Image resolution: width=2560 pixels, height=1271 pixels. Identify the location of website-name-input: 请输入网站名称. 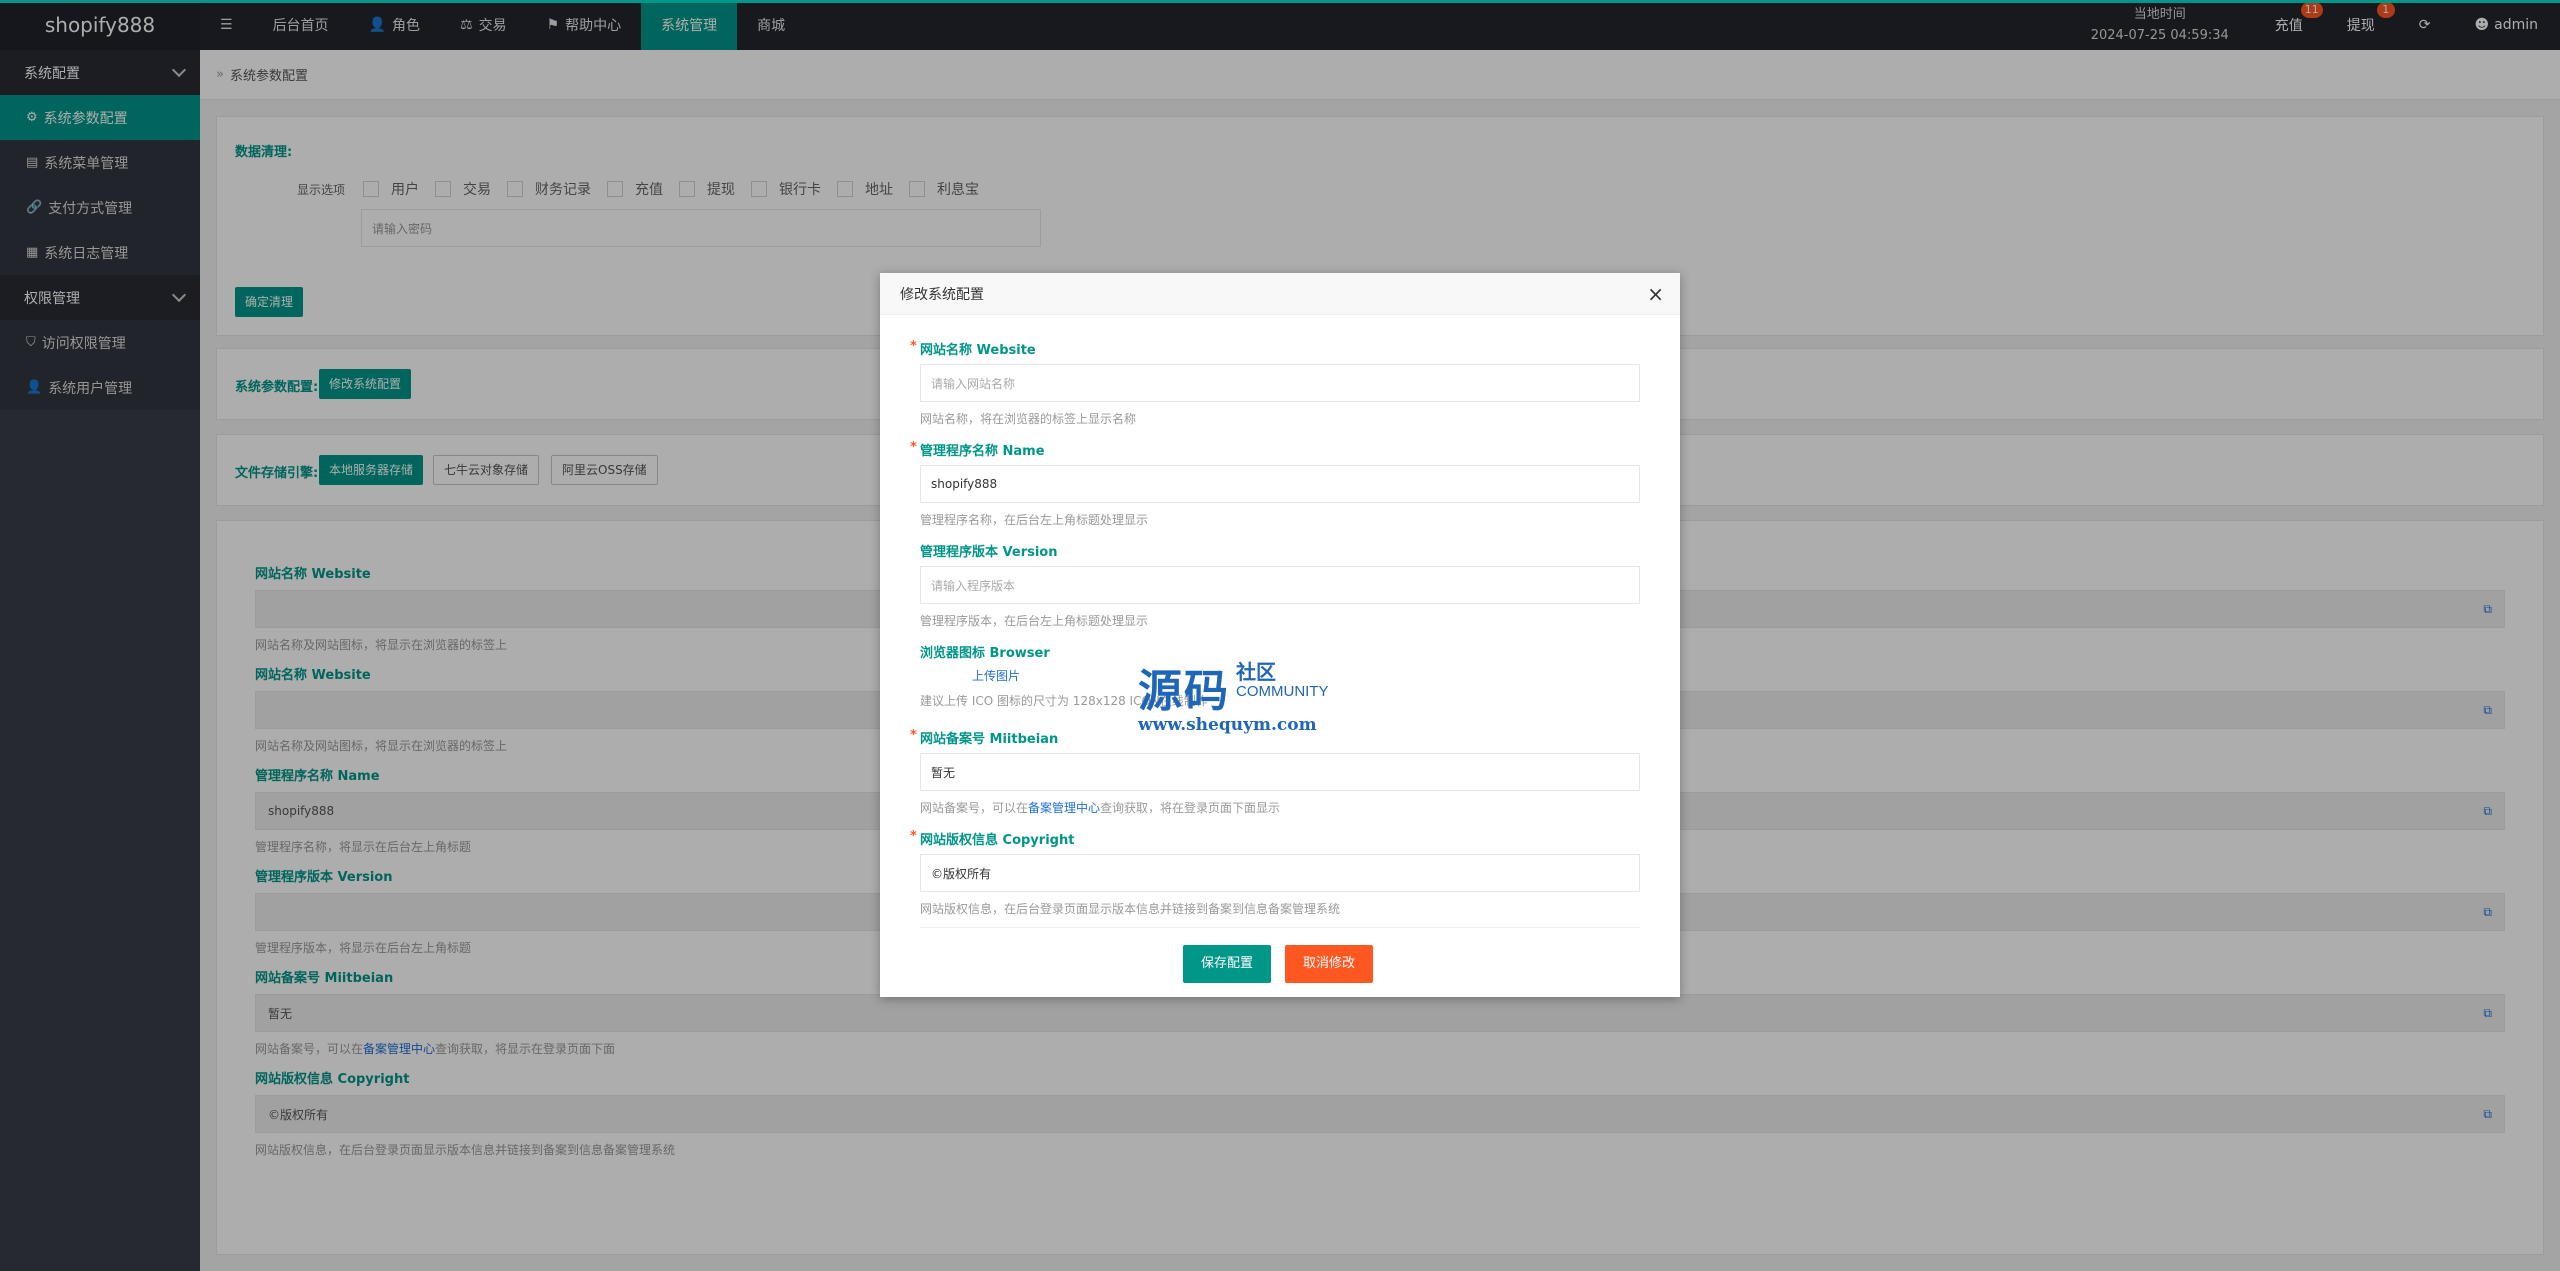
(1280, 383).